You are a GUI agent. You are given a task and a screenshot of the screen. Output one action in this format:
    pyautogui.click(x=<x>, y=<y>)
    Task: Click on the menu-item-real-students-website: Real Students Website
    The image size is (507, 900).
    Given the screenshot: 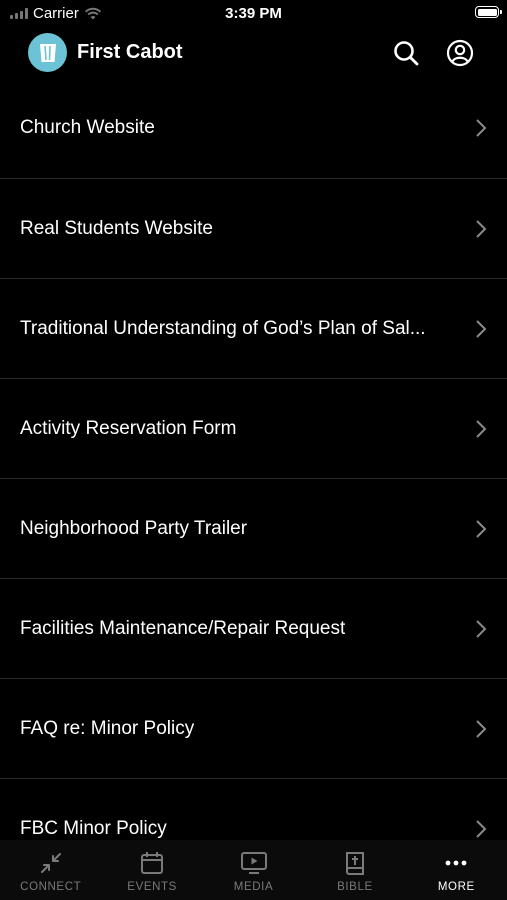 What is the action you would take?
    pyautogui.click(x=253, y=229)
    